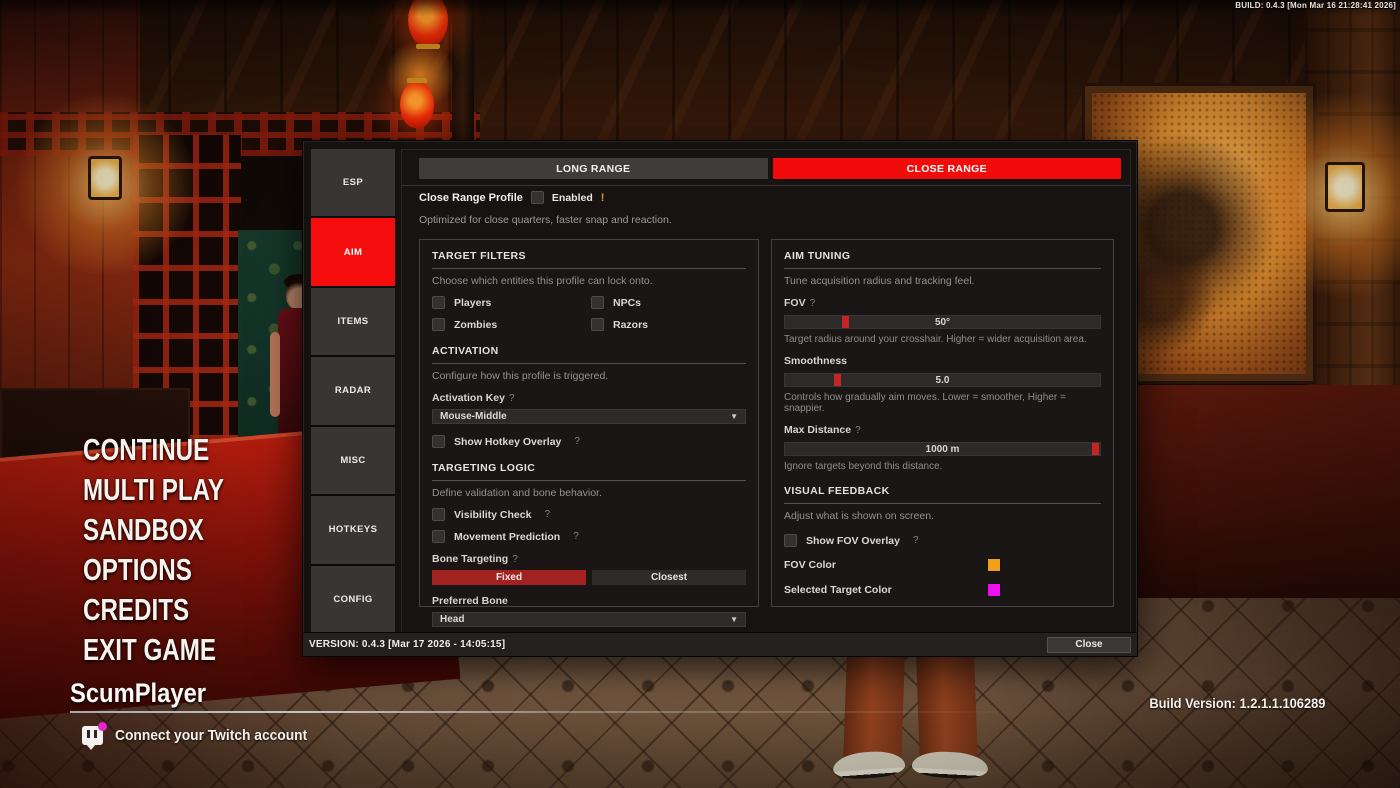 The image size is (1400, 788). I want to click on profile-enabled-checkbox, so click(537, 197).